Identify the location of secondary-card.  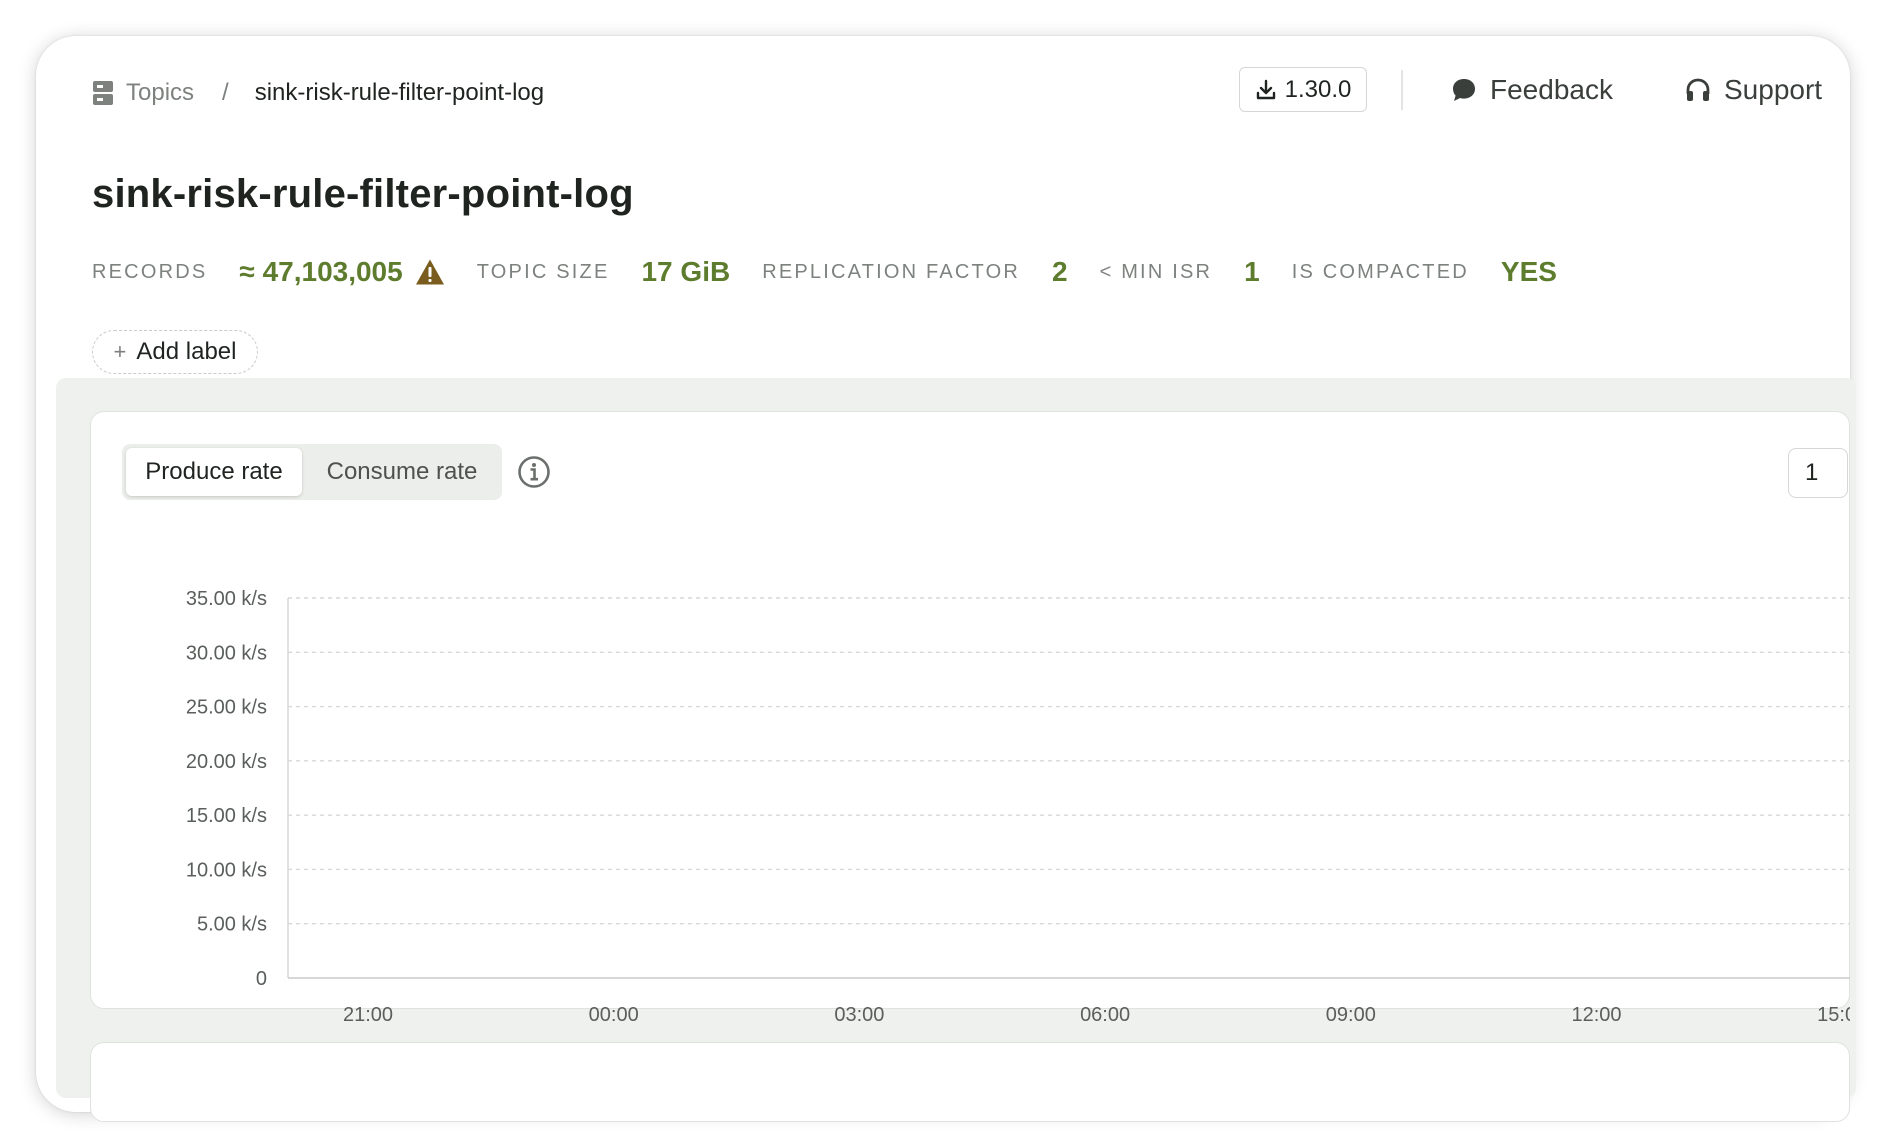
(970, 1082).